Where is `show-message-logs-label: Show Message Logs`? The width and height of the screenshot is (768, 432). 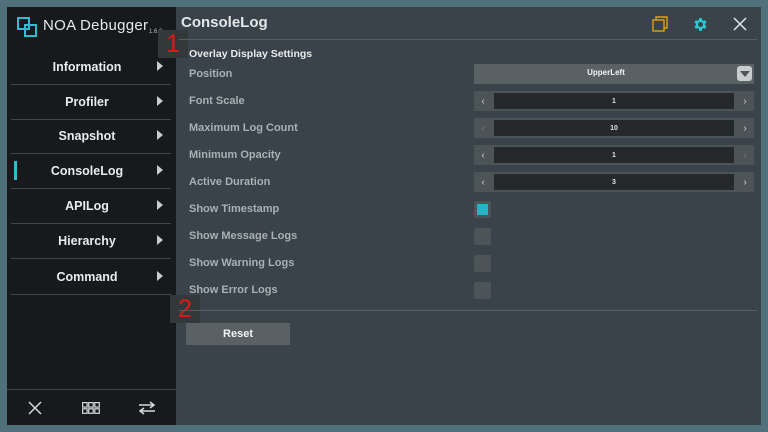 show-message-logs-label: Show Message Logs is located at coordinates (243, 236).